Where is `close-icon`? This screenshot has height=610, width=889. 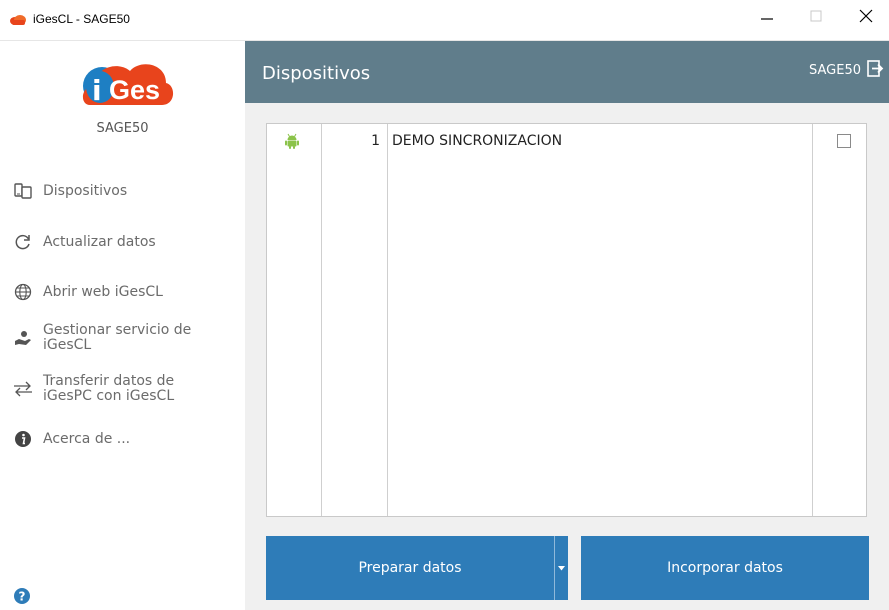 close-icon is located at coordinates (866, 16).